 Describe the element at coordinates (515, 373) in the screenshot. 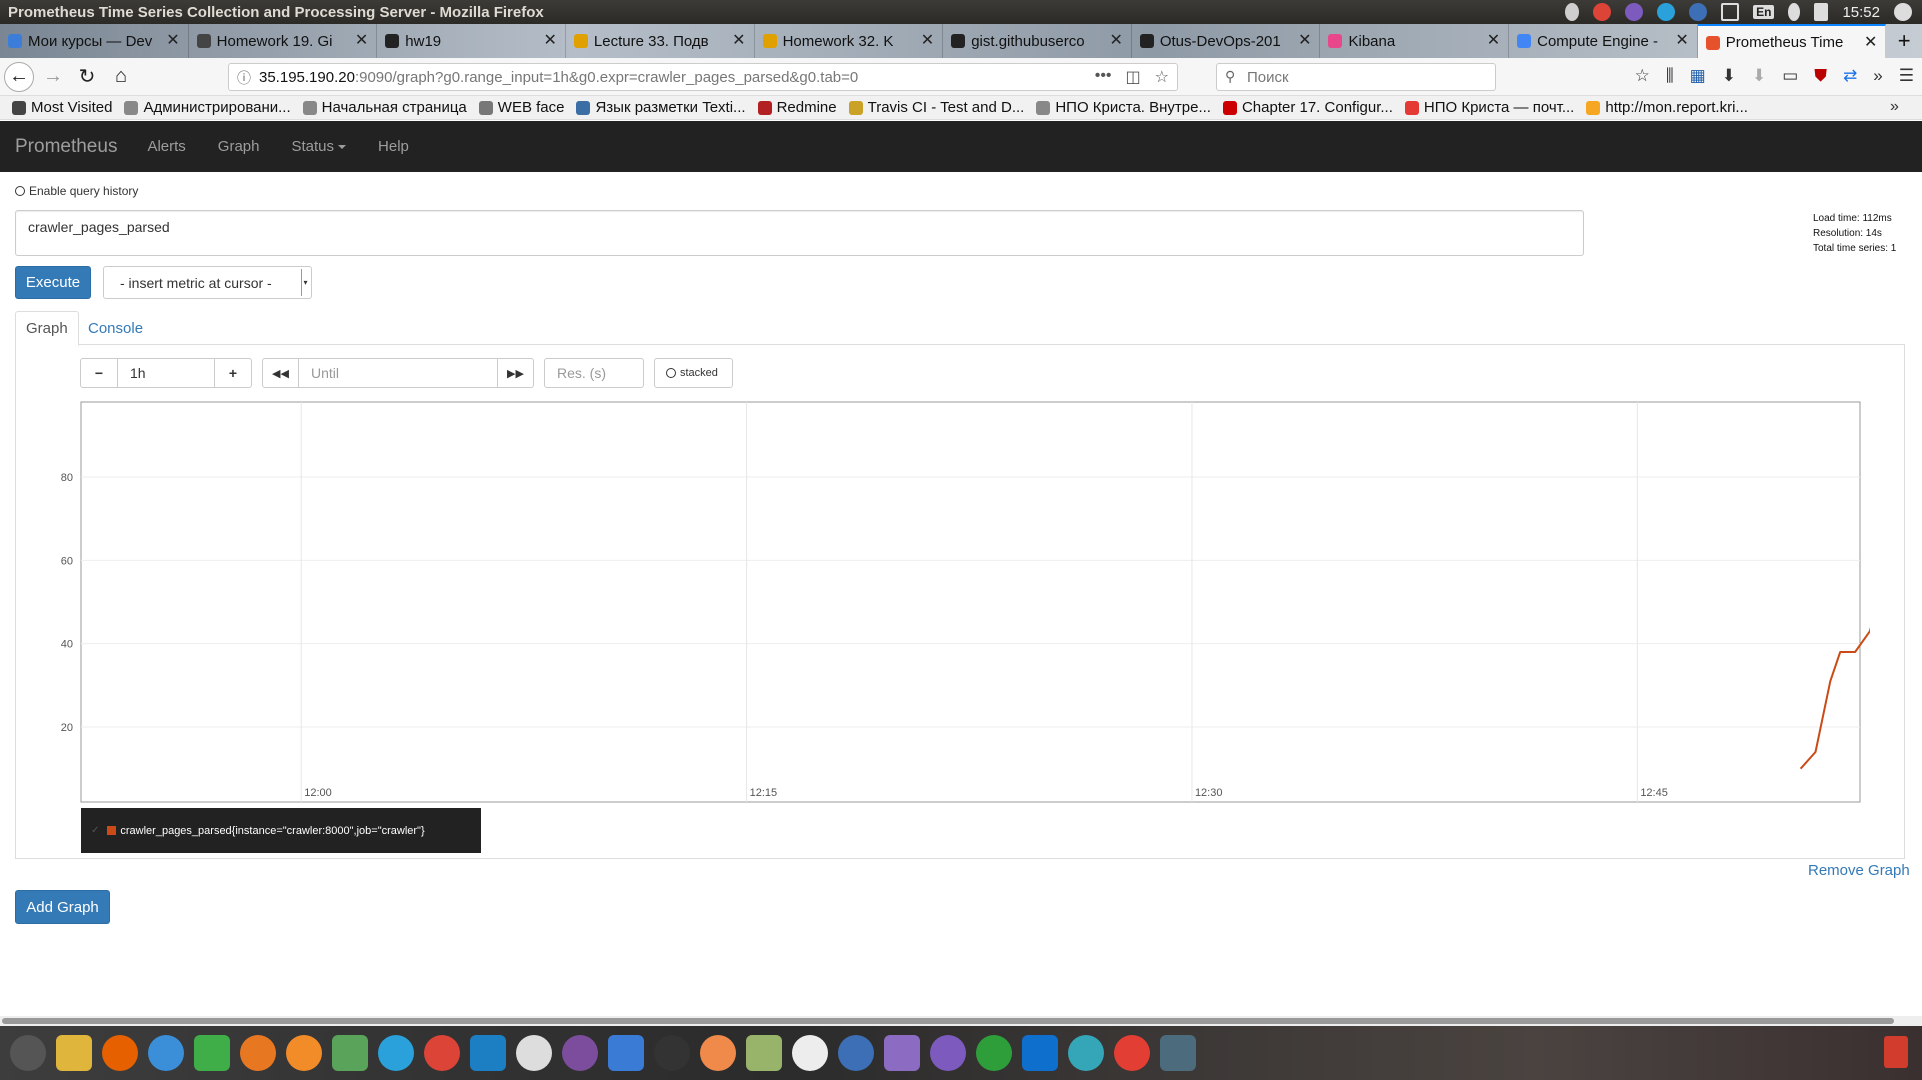

I see `time-forward-button: ▶▶` at that location.